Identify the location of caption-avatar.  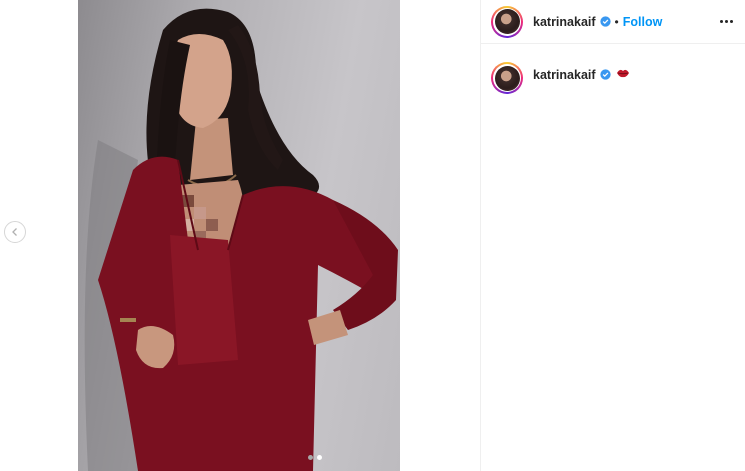
(507, 78).